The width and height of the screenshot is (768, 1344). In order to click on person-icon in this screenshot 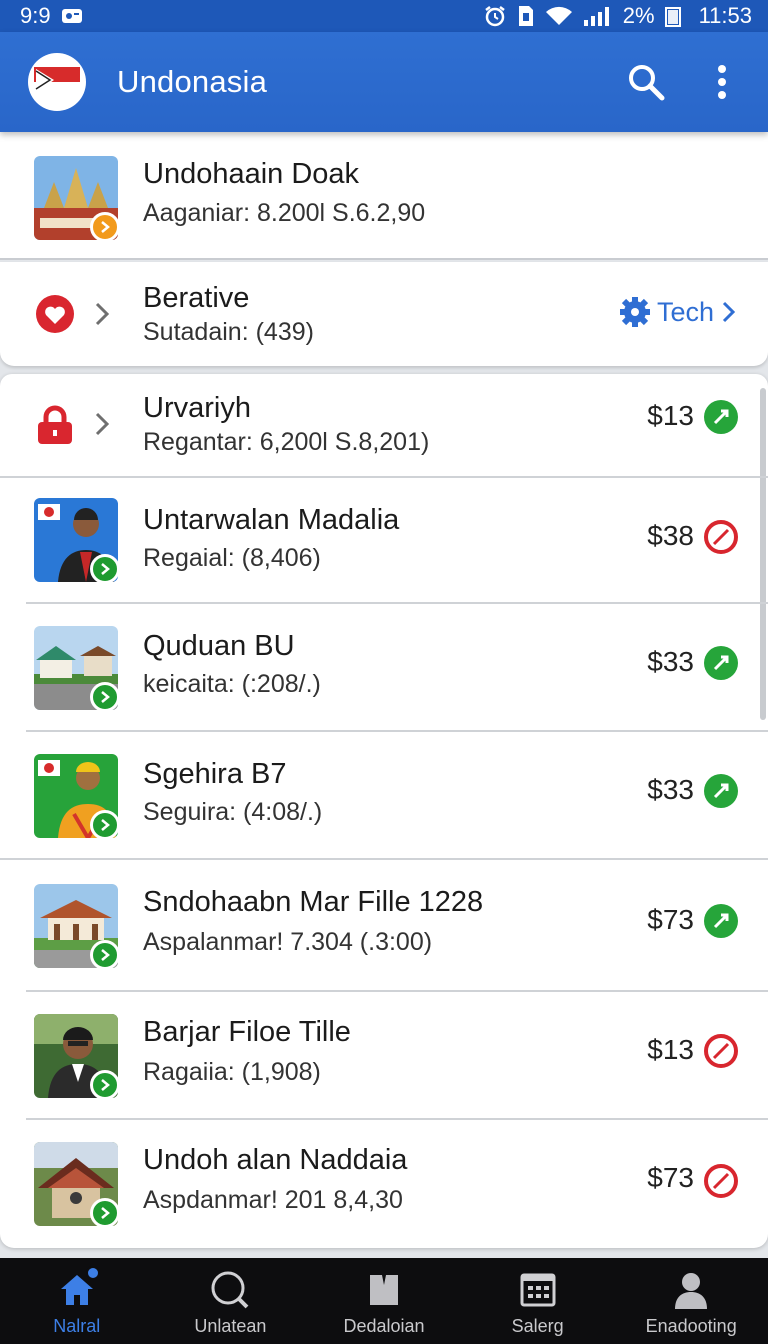, I will do `click(691, 1290)`.